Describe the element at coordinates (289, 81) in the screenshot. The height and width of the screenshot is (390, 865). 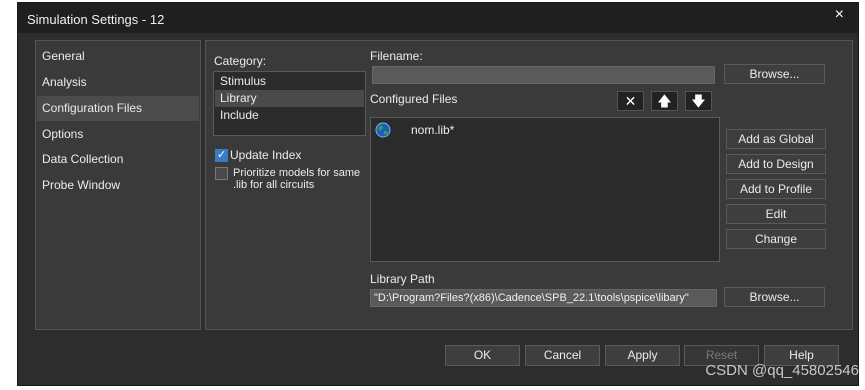
I see `category-item-stimulus: Stimulus` at that location.